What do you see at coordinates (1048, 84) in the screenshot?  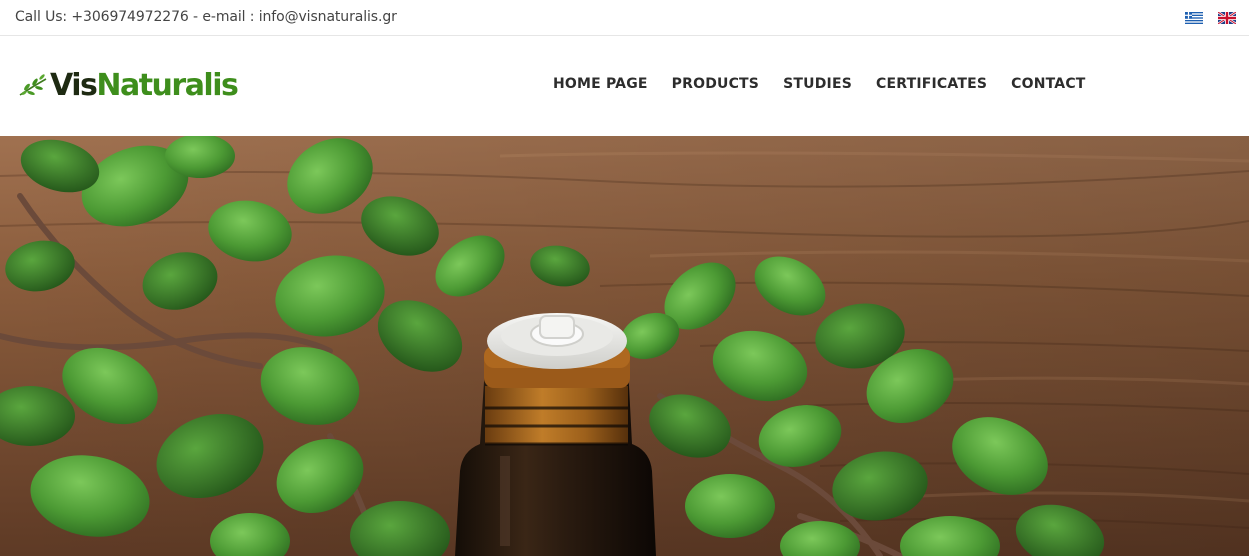 I see `nav-contact: CONTACT` at bounding box center [1048, 84].